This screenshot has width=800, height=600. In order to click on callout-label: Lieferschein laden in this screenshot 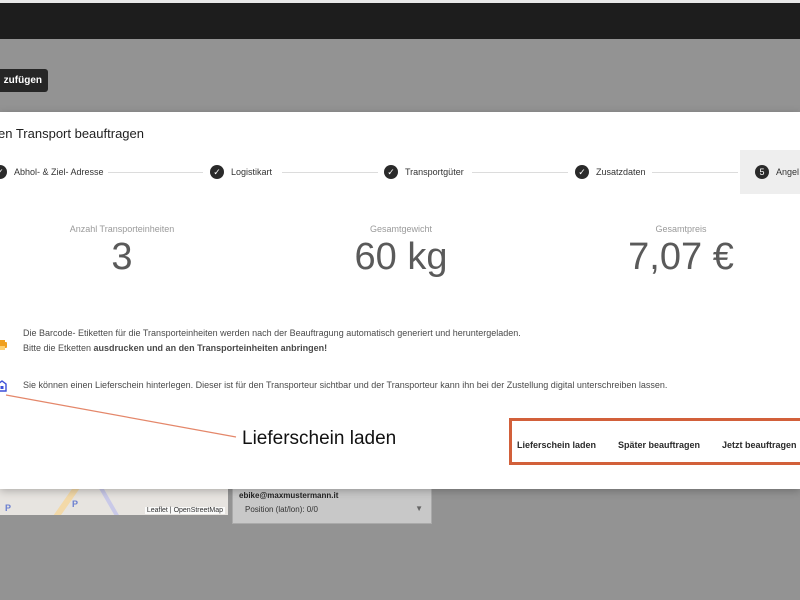, I will do `click(319, 438)`.